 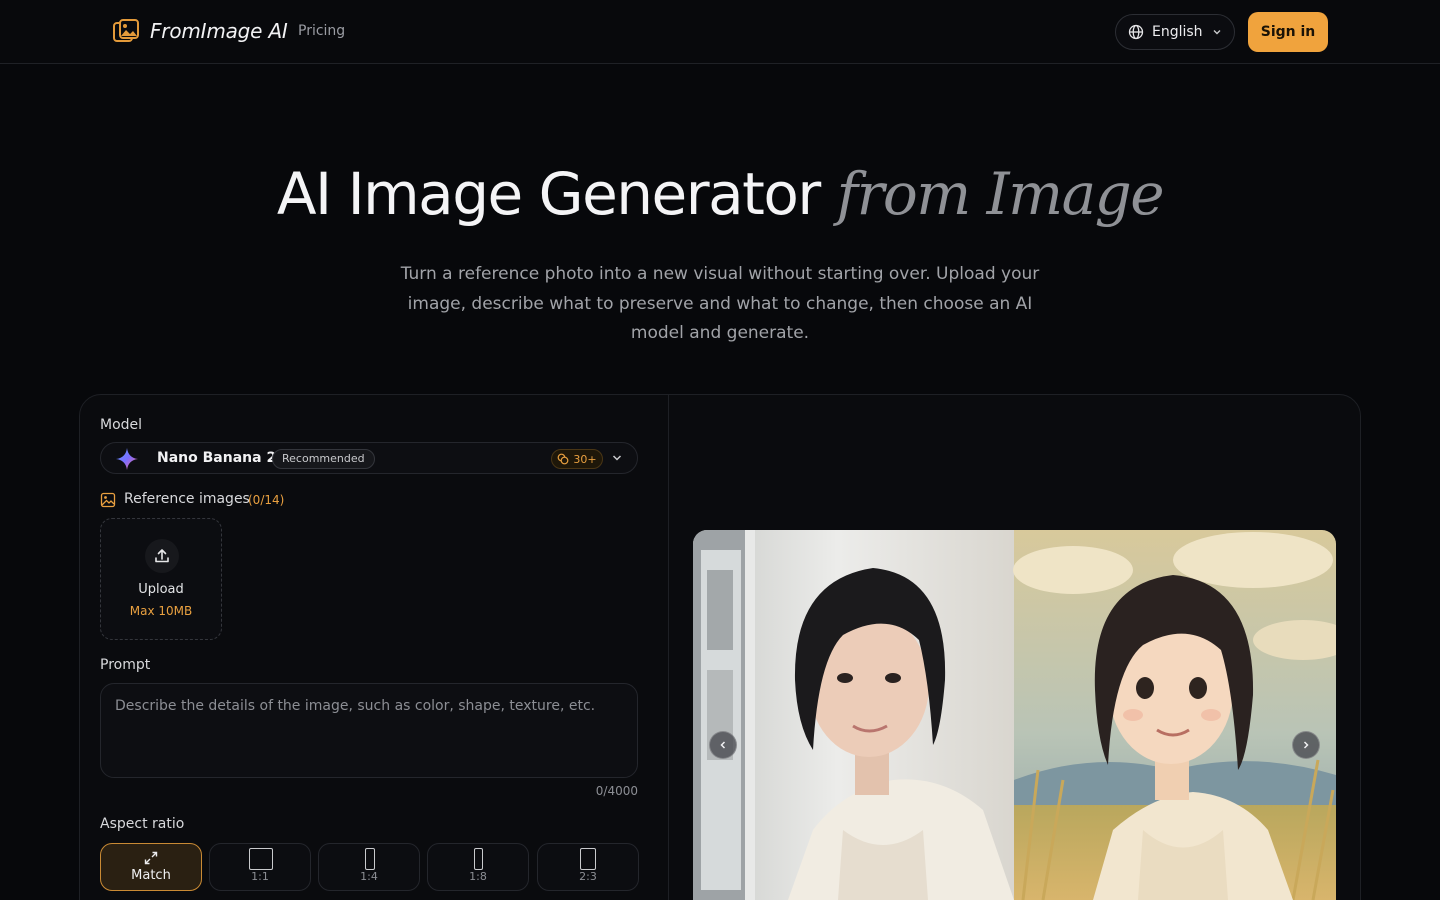 I want to click on page-title: AI Image Generator from Image, so click(x=720, y=194).